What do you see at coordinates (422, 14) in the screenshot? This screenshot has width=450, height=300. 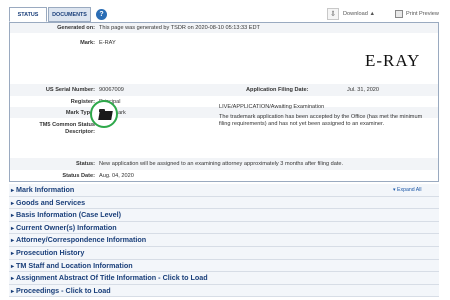 I see `print-preview-button: Print Preview` at bounding box center [422, 14].